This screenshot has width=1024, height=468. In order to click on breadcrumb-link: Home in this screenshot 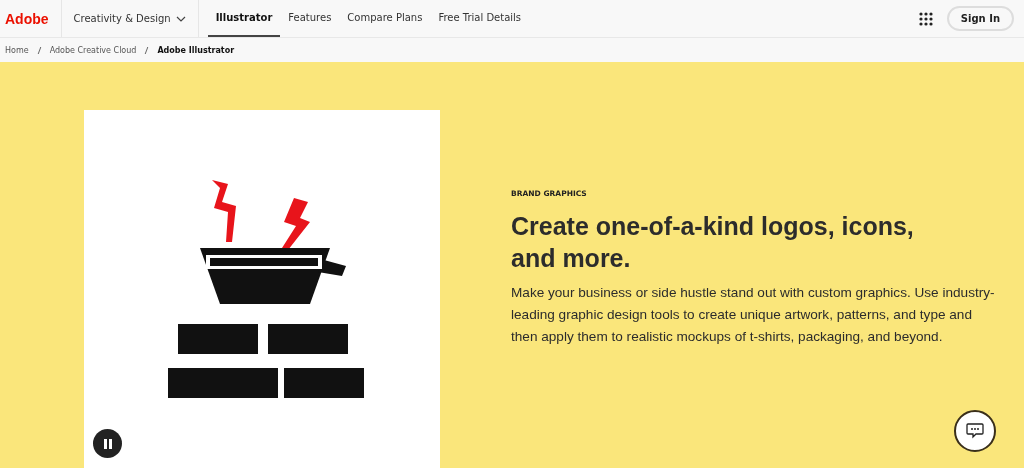, I will do `click(17, 50)`.